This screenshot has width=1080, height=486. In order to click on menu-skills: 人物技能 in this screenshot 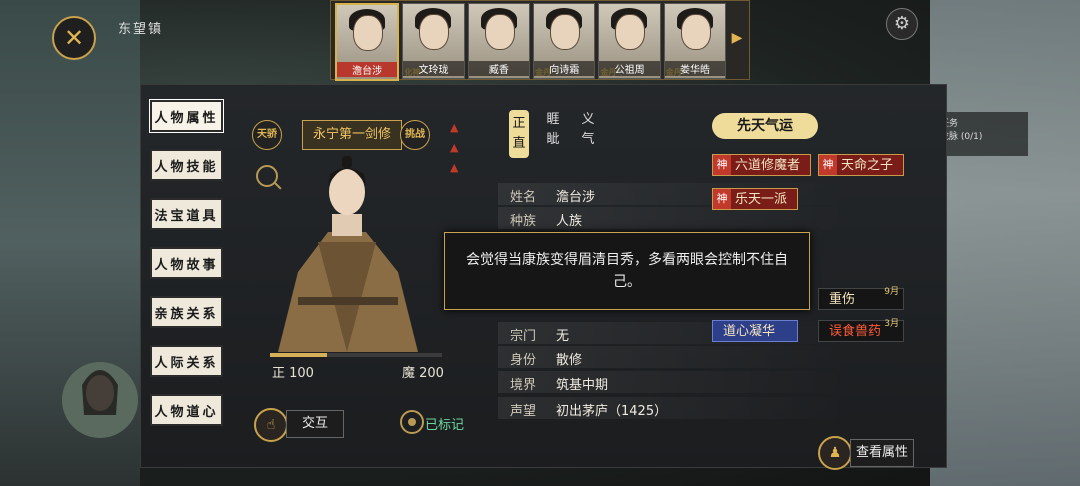, I will do `click(186, 165)`.